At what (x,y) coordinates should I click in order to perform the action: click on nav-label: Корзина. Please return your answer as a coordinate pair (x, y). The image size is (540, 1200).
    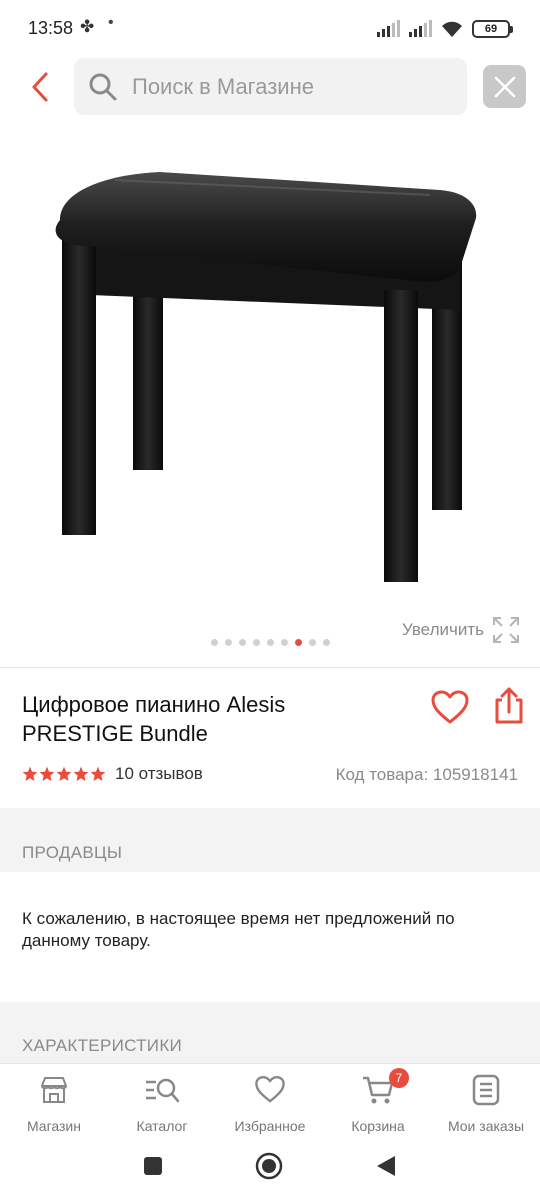
    Looking at the image, I should click on (378, 1126).